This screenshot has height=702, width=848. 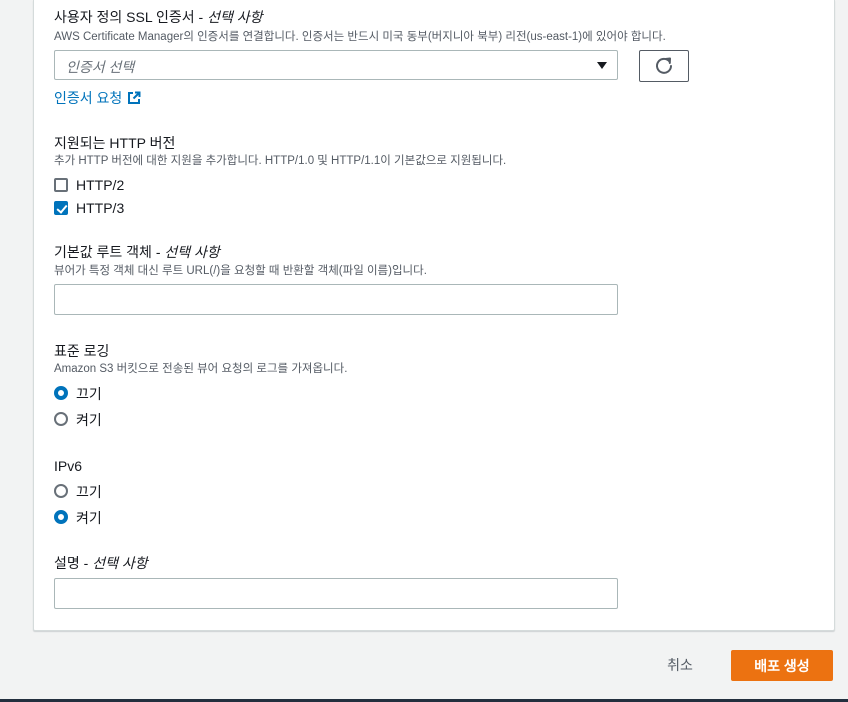 I want to click on ssl-certificate-label: 사용자 정의 SSL 인증서 - 선택 사항, so click(x=158, y=17).